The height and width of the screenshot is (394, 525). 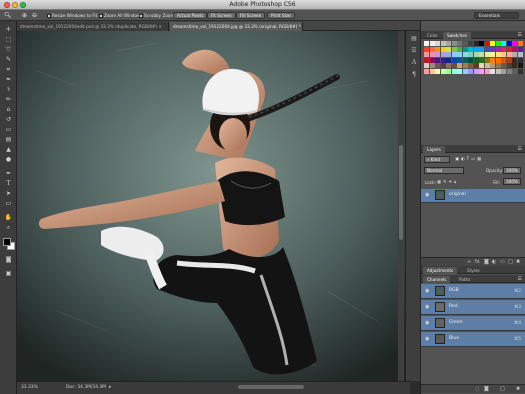 What do you see at coordinates (414, 39) in the screenshot?
I see `history-panel-icon: ▤` at bounding box center [414, 39].